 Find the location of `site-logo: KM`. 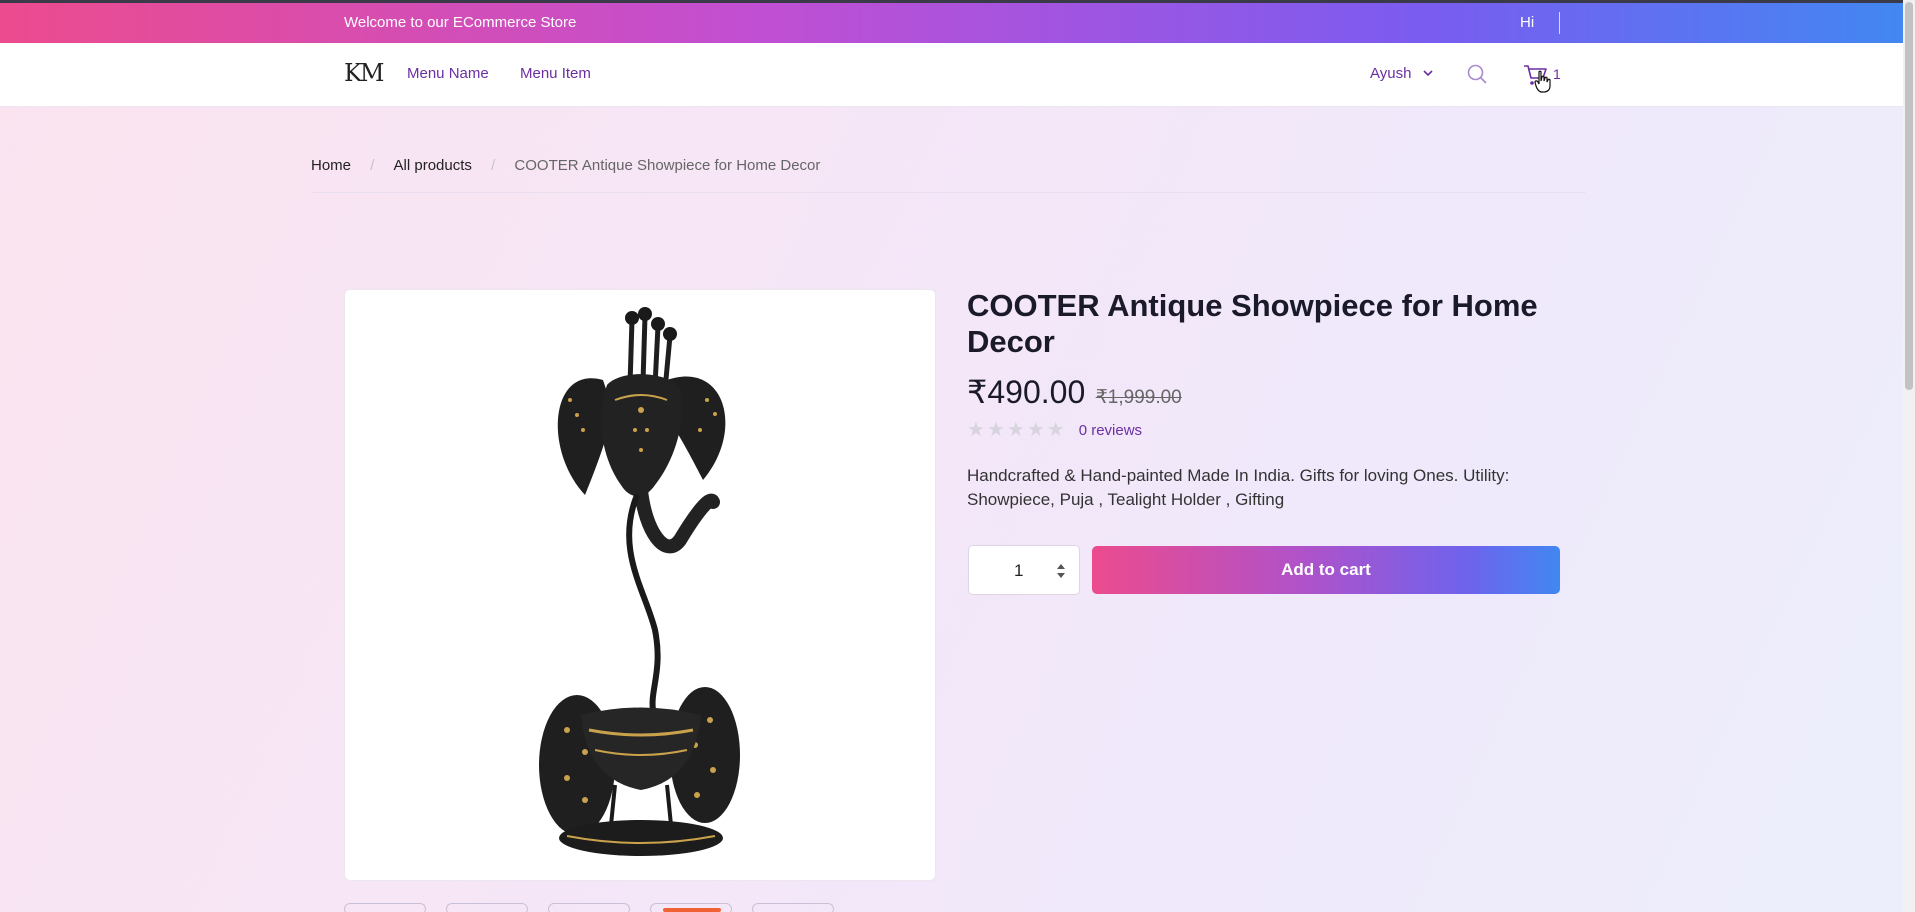

site-logo: KM is located at coordinates (364, 73).